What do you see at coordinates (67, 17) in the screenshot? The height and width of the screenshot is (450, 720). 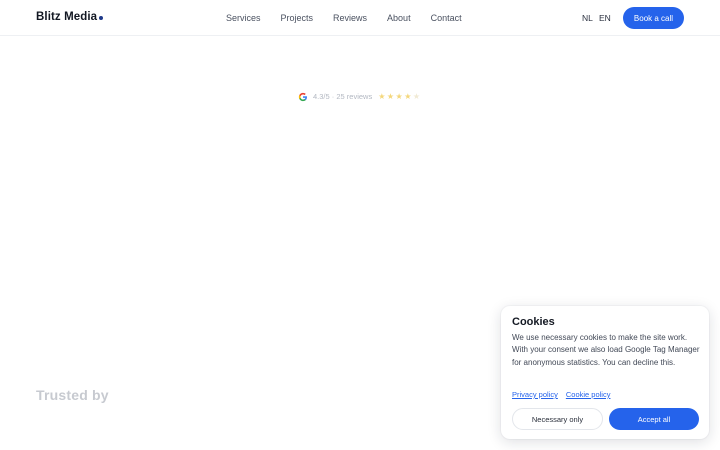 I see `brand-name: Blitz Media` at bounding box center [67, 17].